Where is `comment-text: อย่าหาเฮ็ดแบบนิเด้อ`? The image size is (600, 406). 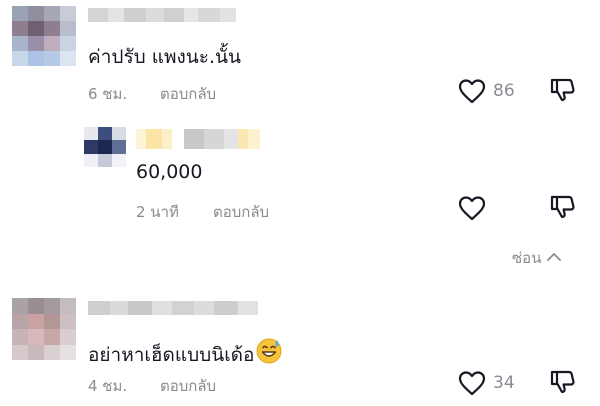
comment-text: อย่าหาเฮ็ดแบบนิเด้อ is located at coordinates (185, 354).